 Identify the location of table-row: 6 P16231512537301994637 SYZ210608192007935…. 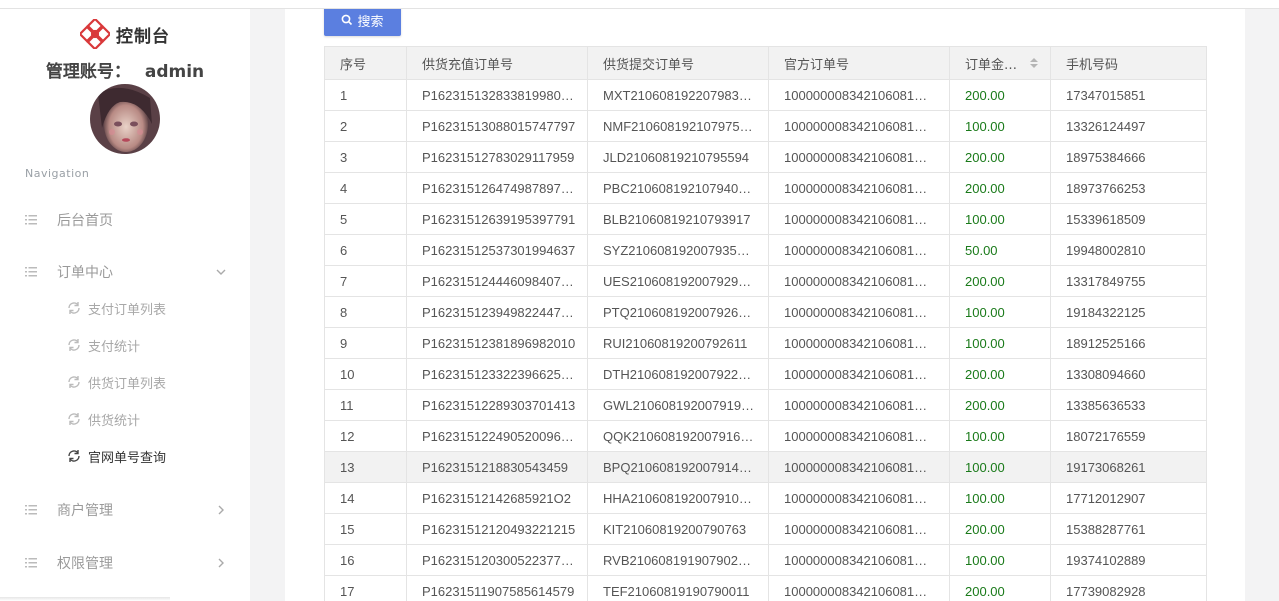
(765, 250).